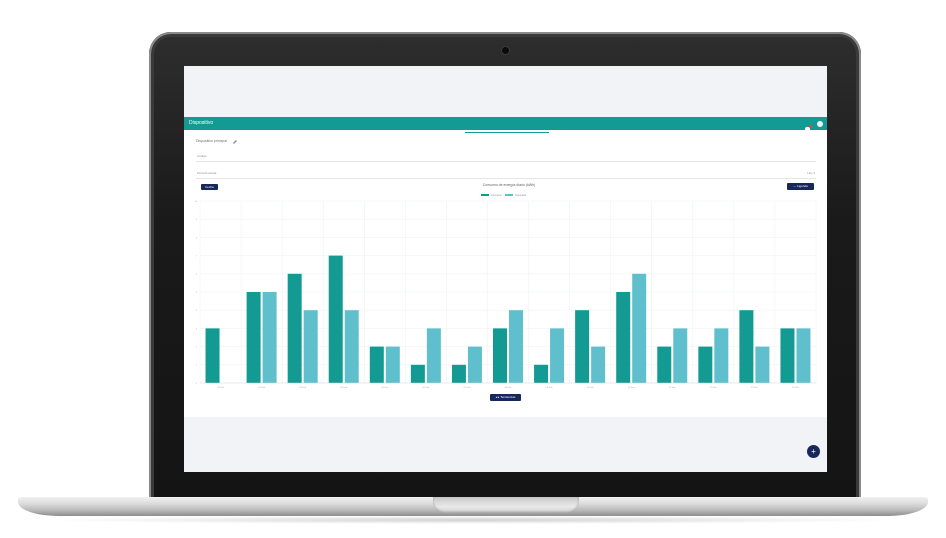 This screenshot has width=946, height=538. Describe the element at coordinates (221, 388) in the screenshot. I see `x-tick-label: 01 Feb` at that location.